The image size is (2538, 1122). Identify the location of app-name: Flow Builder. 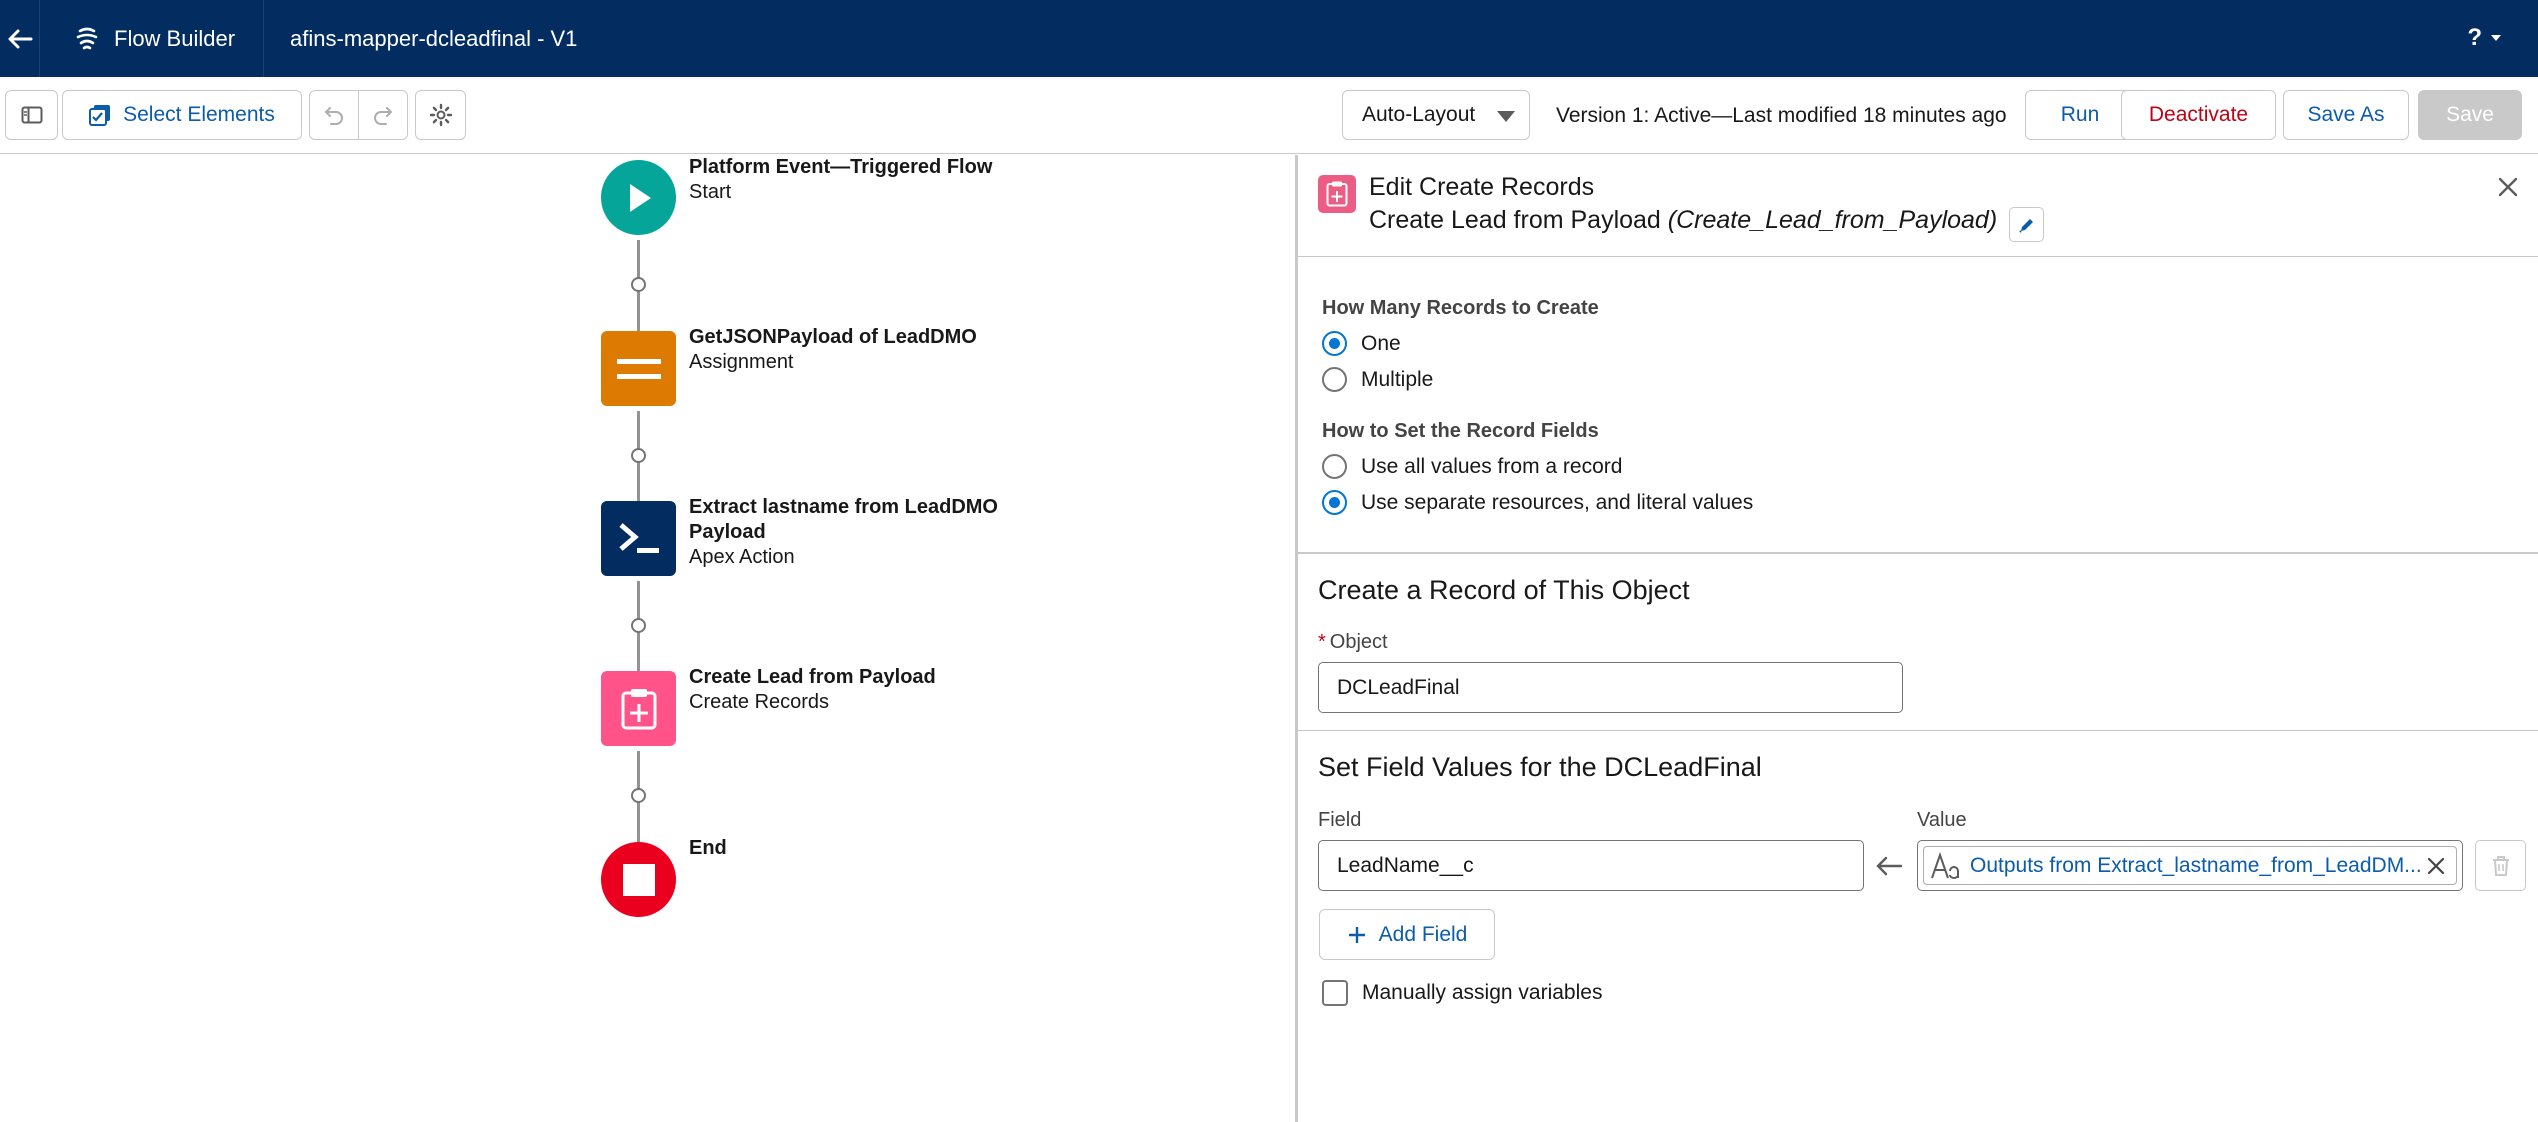
(152, 38).